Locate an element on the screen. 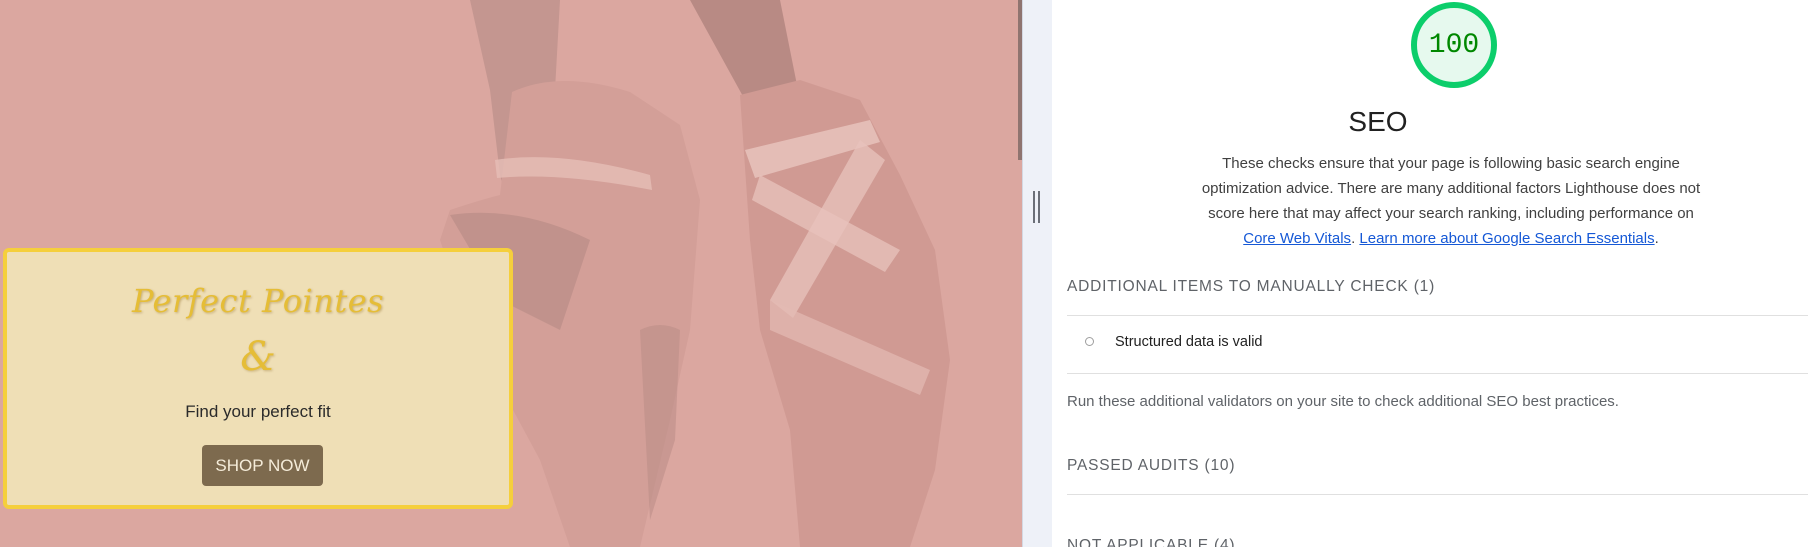 The height and width of the screenshot is (547, 1808). manual-group-count: (1) is located at coordinates (1424, 286).